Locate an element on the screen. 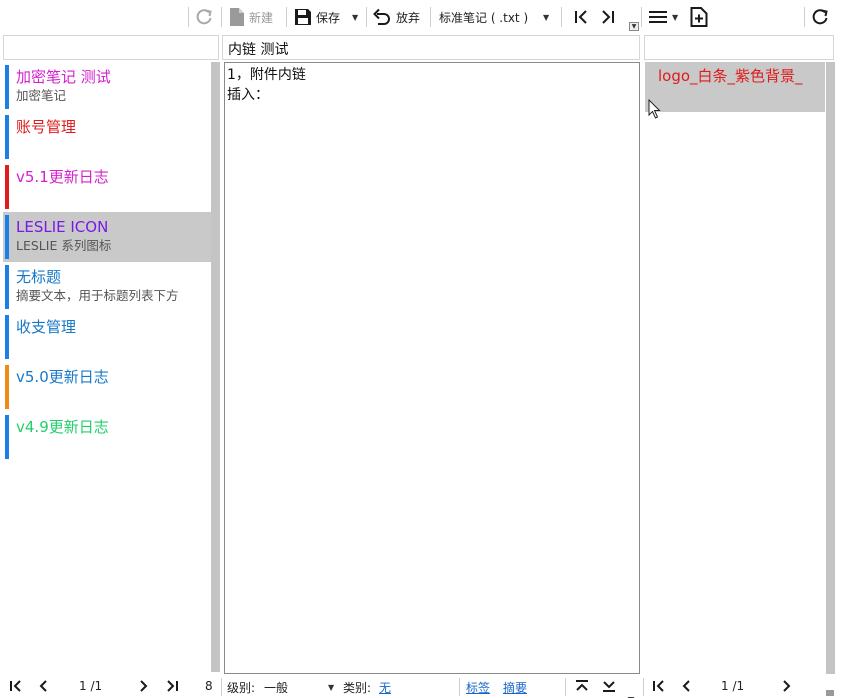 This screenshot has width=852, height=698. note-search-field is located at coordinates (111, 47).